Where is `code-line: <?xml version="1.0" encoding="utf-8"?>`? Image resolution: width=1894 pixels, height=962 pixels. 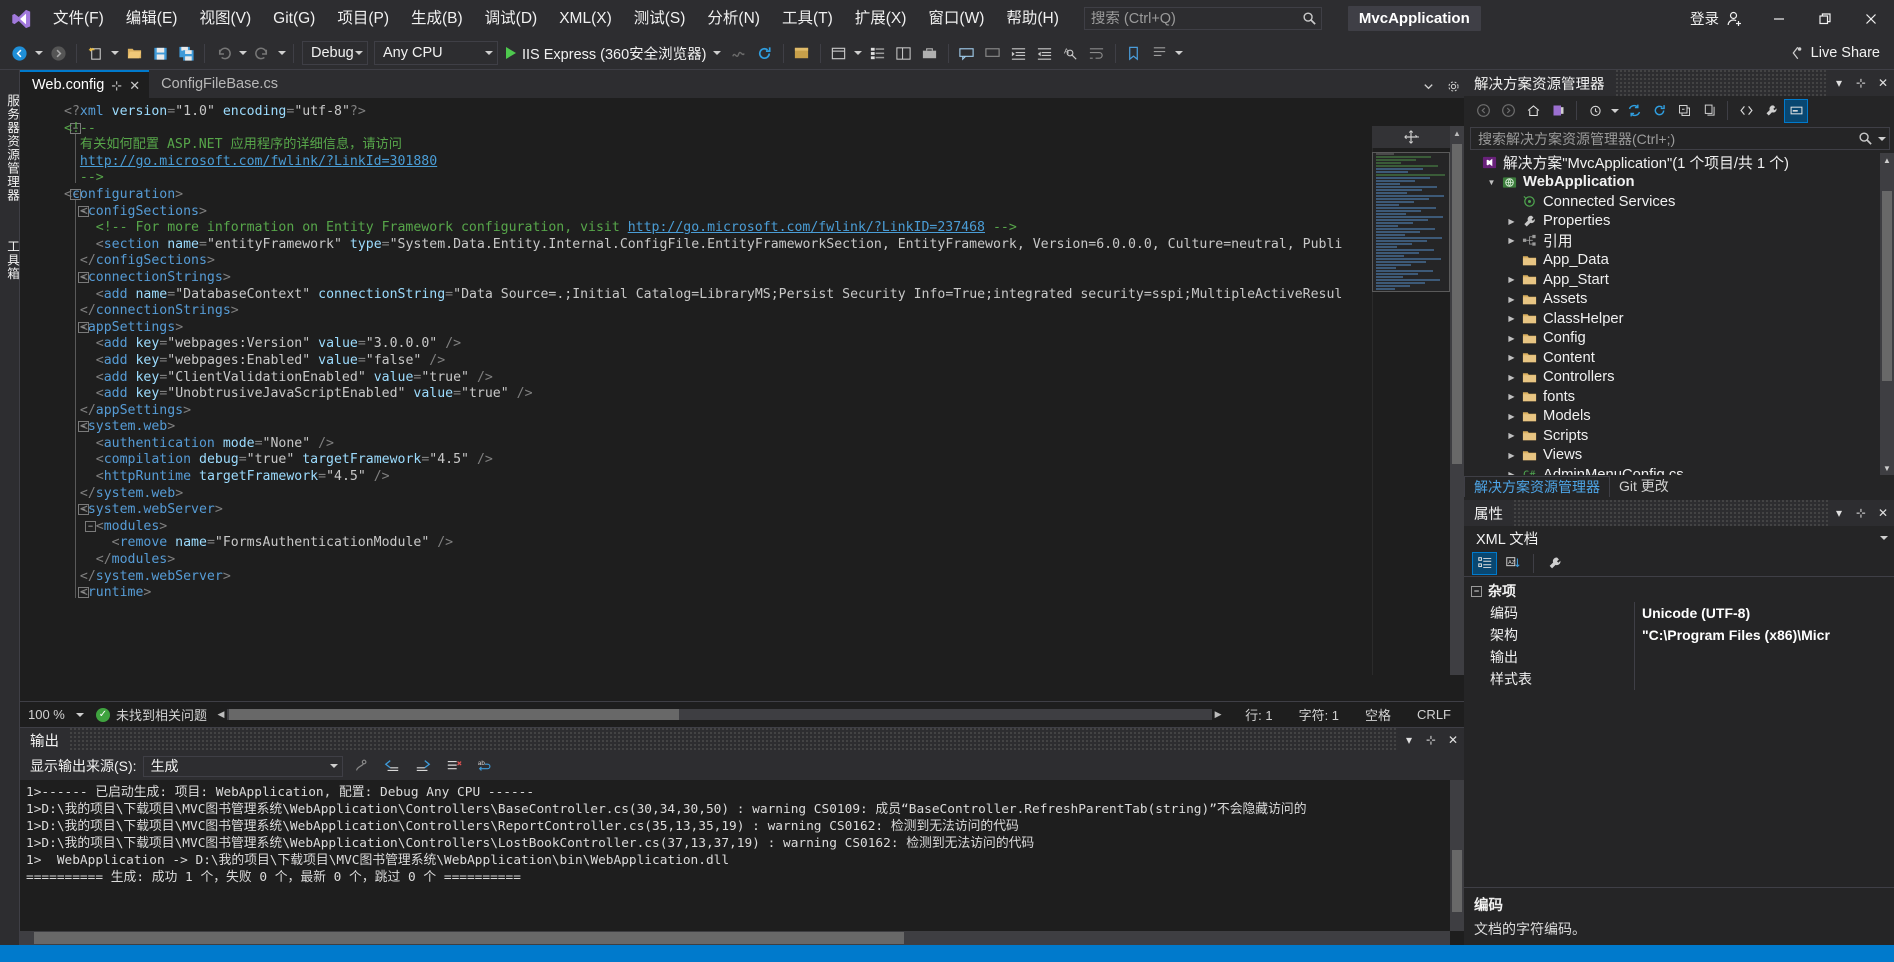
code-line: <?xml version="1.0" encoding="utf-8"?> is located at coordinates (764, 112).